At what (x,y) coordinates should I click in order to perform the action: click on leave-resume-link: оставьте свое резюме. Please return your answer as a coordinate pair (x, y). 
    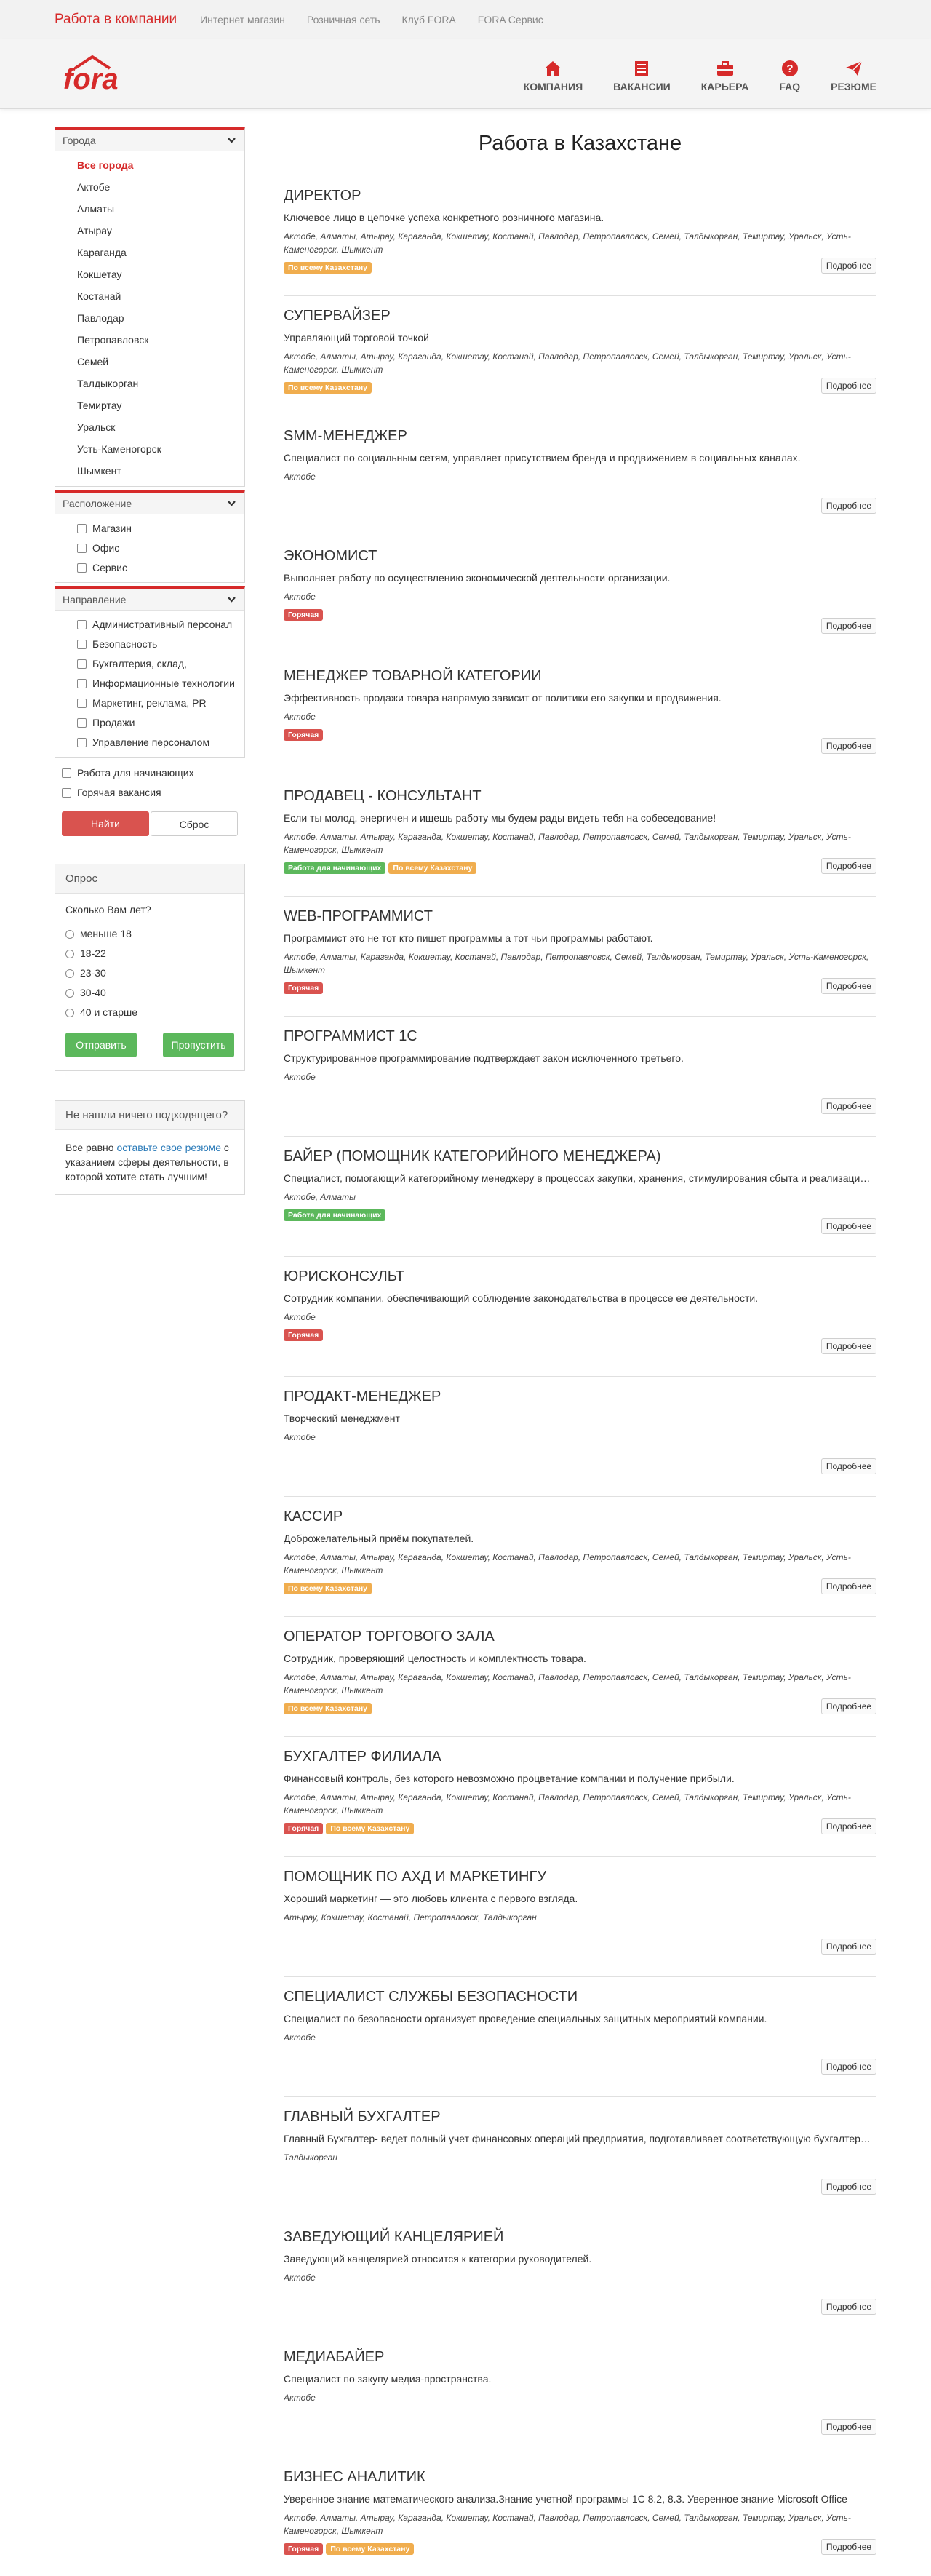
    Looking at the image, I should click on (168, 1147).